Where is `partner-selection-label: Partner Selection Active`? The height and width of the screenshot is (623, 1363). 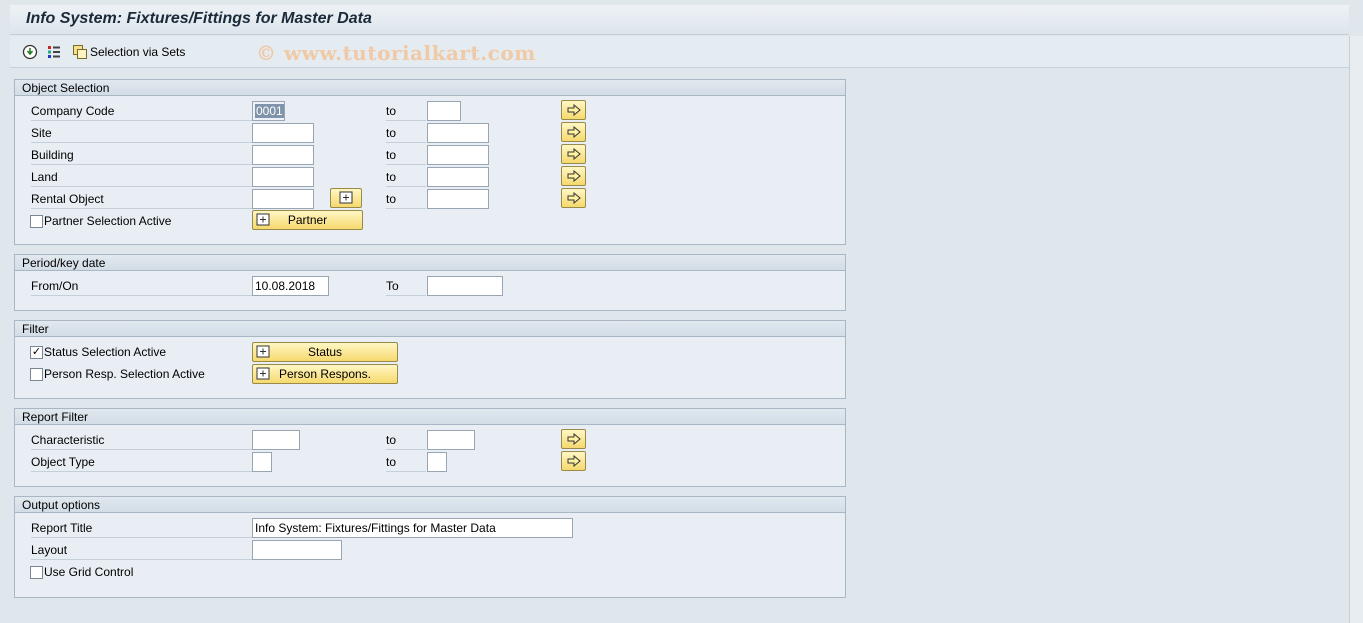 partner-selection-label: Partner Selection Active is located at coordinates (108, 221).